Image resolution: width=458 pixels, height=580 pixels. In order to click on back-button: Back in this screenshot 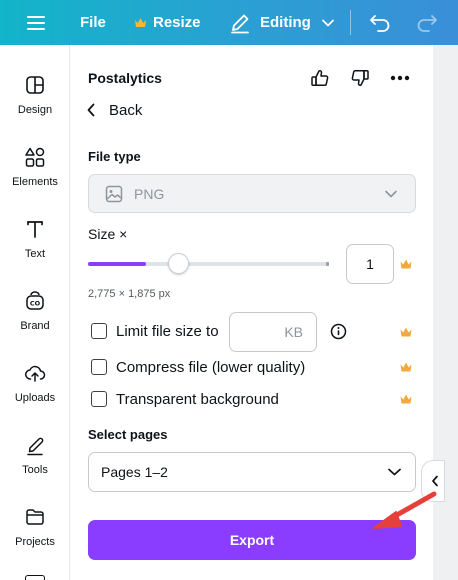, I will do `click(114, 110)`.